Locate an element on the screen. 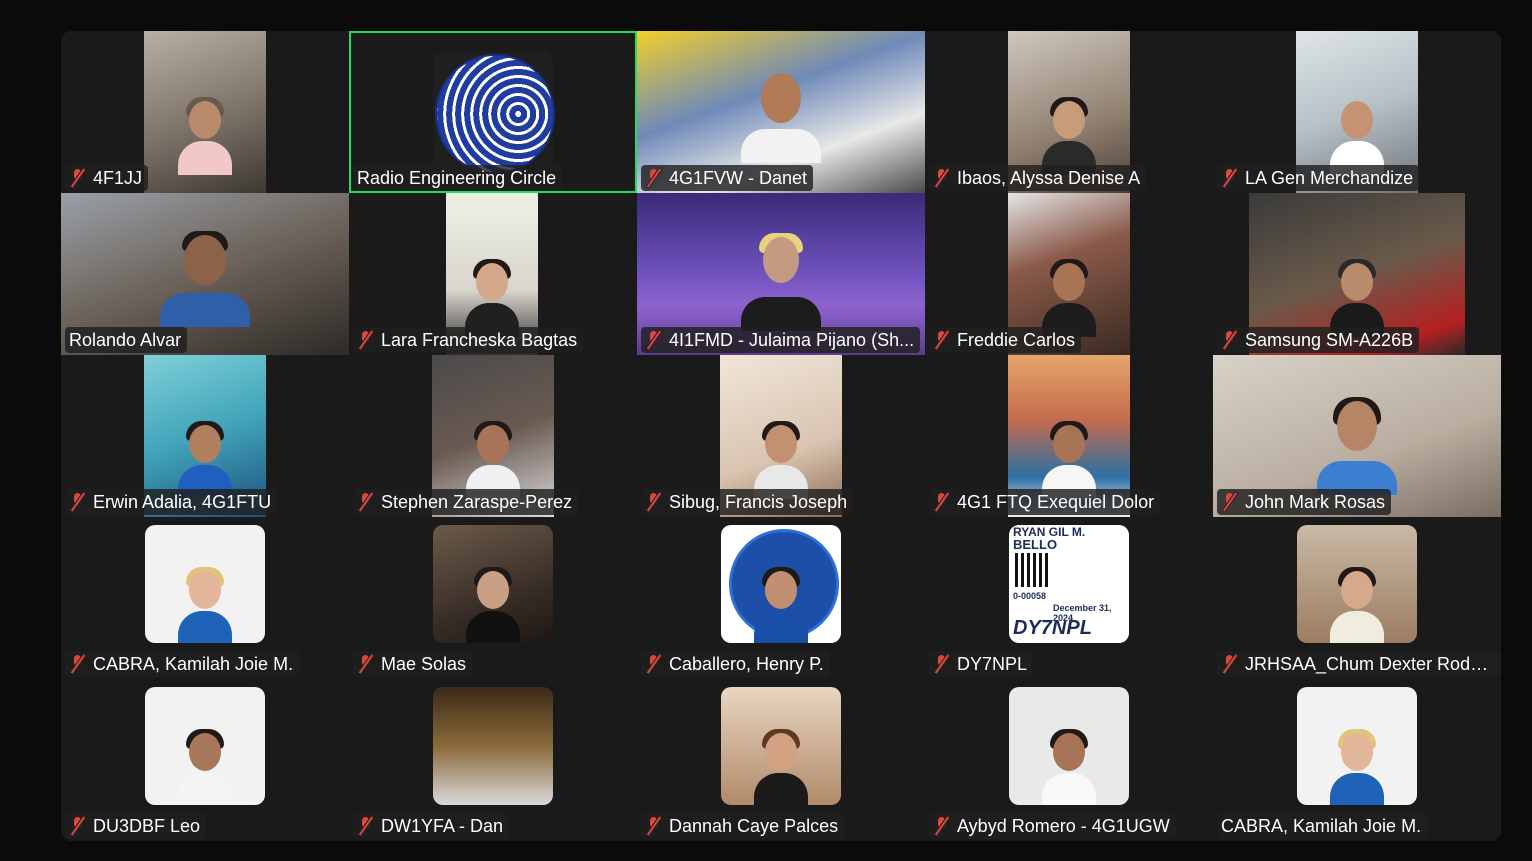 This screenshot has width=1532, height=861. name-tag: 4G1FVW - Danet is located at coordinates (727, 178).